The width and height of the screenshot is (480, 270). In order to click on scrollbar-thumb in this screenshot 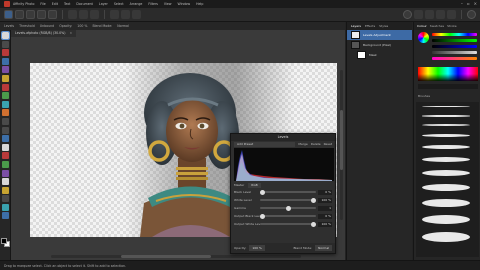, I will do `click(341, 140)`.